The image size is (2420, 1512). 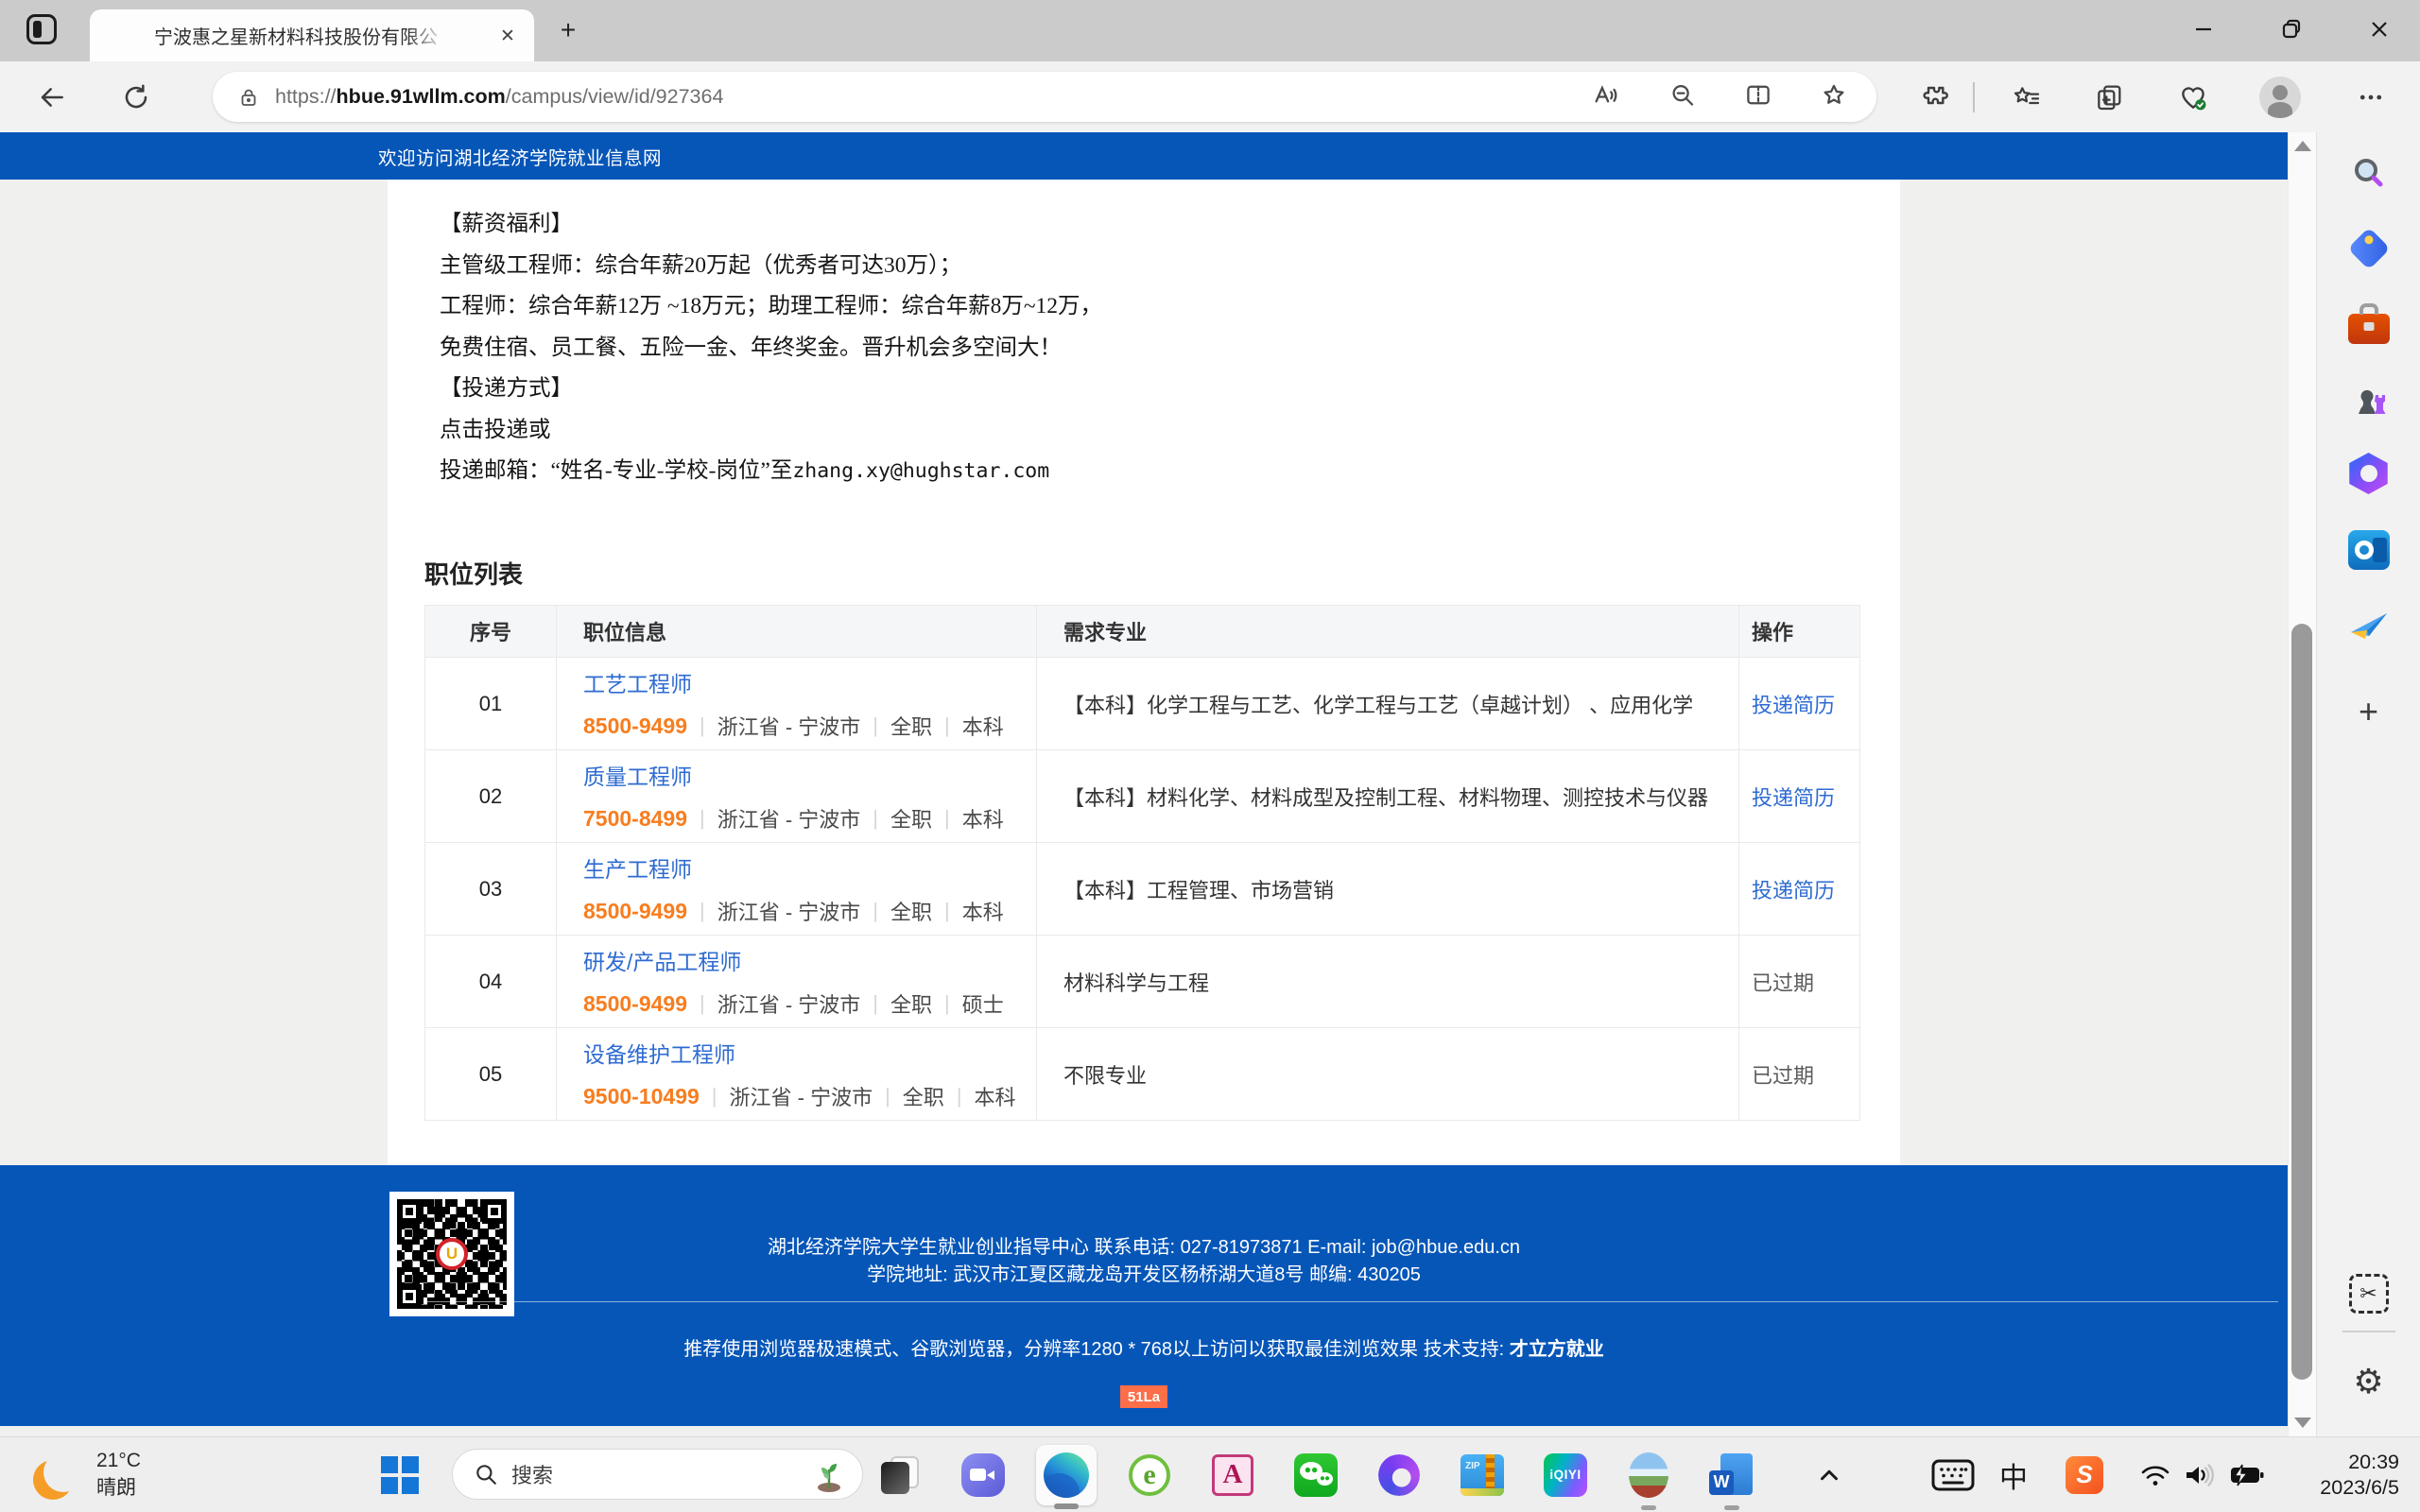 I want to click on browser-tab: 宁波惠之星新材料科技股份有限公 ✕, so click(x=312, y=35).